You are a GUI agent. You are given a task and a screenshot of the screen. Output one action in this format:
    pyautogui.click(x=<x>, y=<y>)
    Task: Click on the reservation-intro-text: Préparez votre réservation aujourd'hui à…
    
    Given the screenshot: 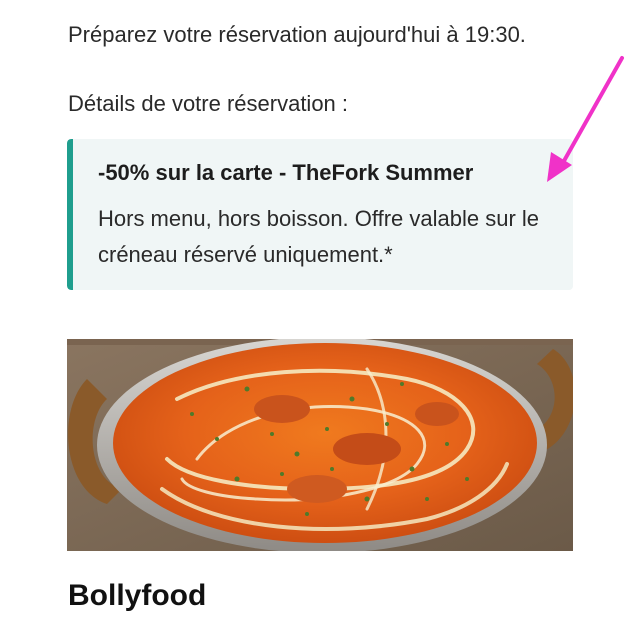 What is the action you would take?
    pyautogui.click(x=297, y=34)
    